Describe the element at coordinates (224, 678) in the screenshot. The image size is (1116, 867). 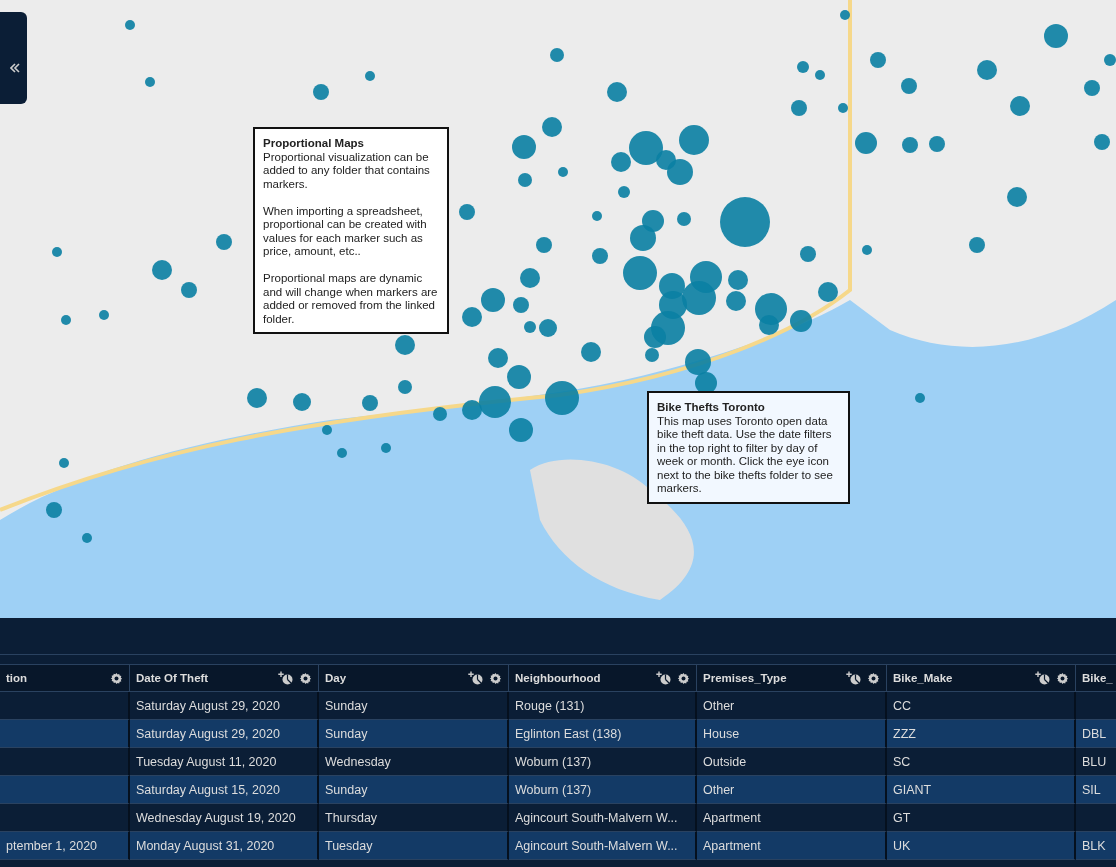
I see `column-header: Date Of Theft` at that location.